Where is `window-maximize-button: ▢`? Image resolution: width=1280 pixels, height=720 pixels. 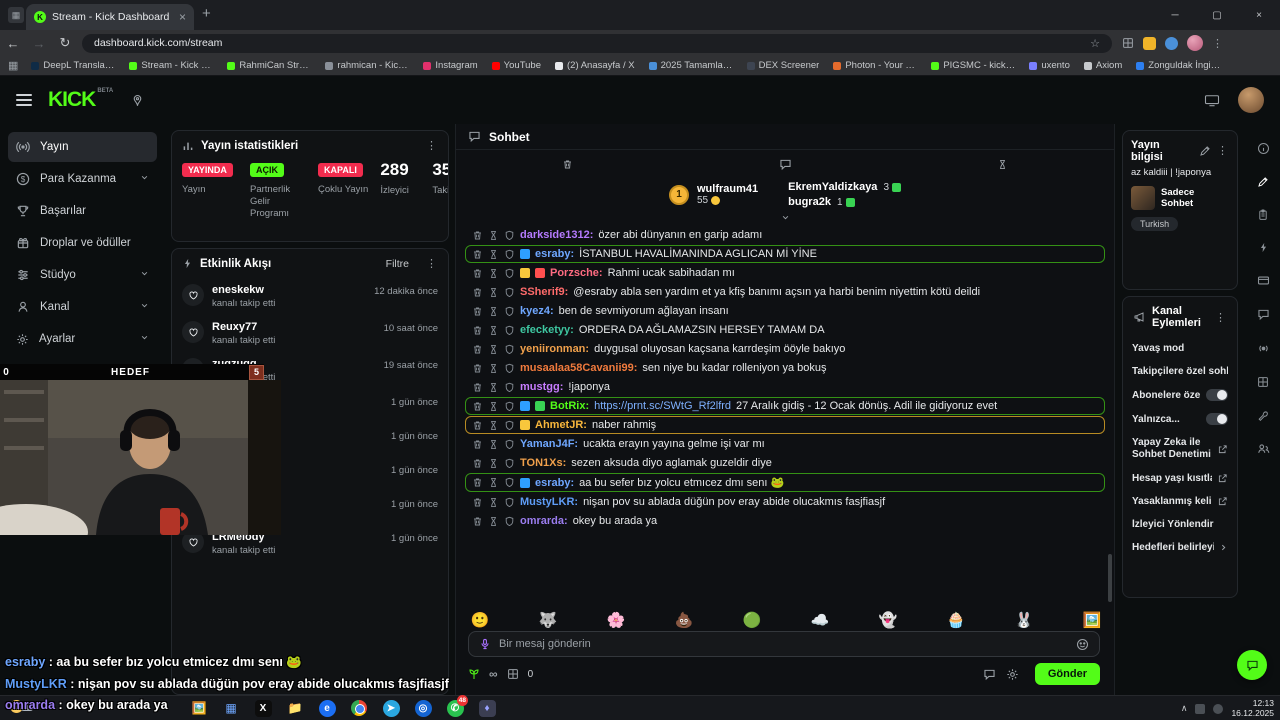 window-maximize-button: ▢ is located at coordinates (1217, 15).